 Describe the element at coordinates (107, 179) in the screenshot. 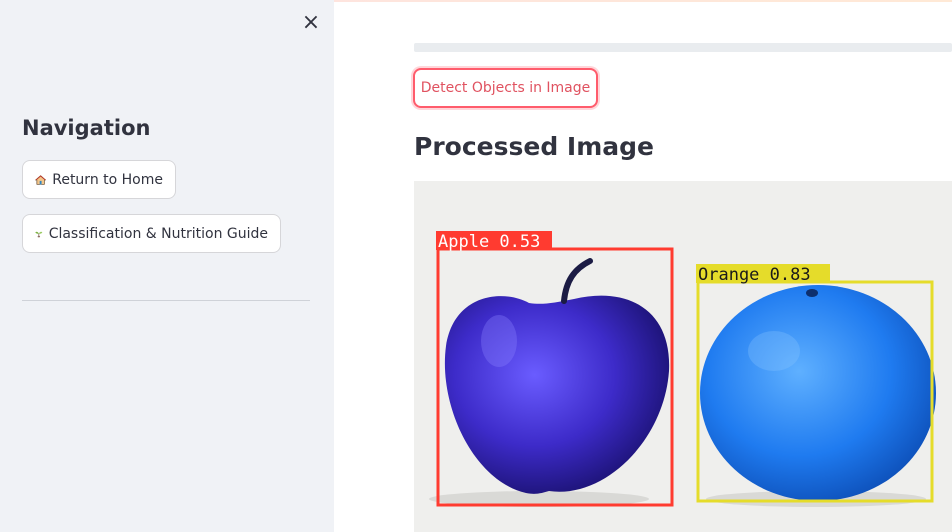

I see `return-home-label: Return to Home` at that location.